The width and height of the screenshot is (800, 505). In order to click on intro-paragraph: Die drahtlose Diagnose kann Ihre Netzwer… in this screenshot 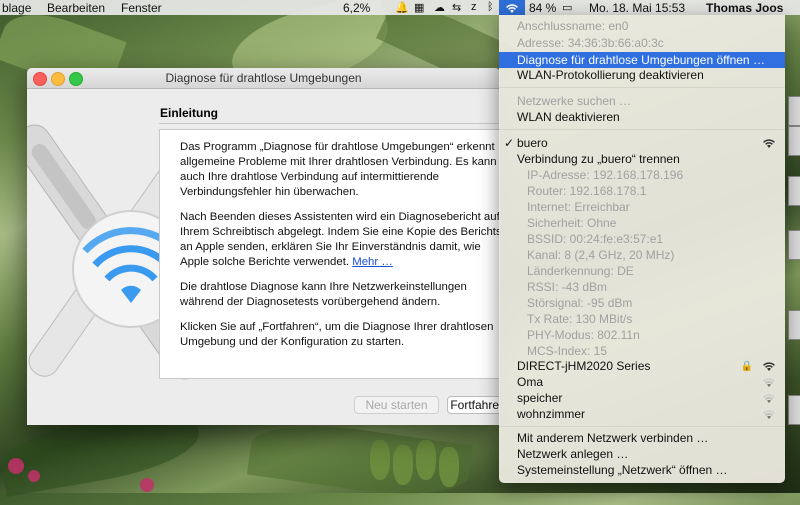, I will do `click(323, 294)`.